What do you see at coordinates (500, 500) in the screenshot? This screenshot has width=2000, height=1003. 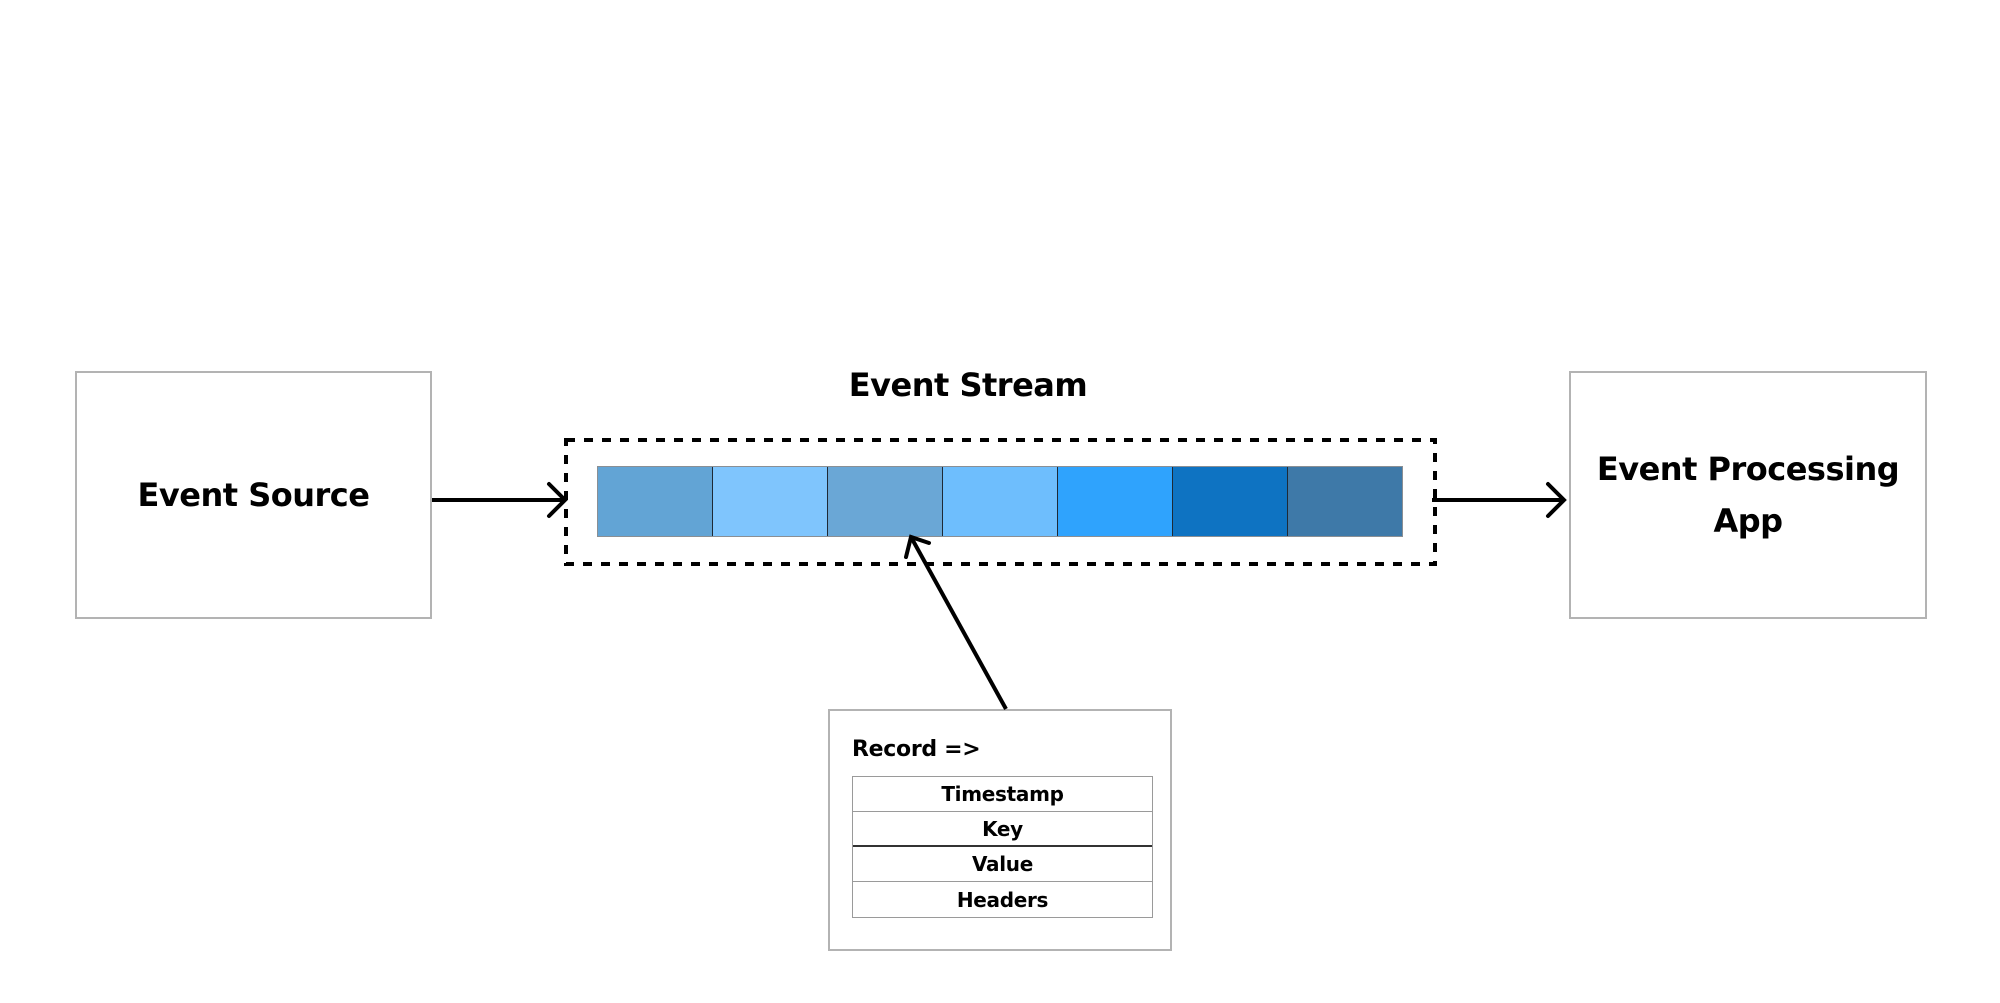 I see `edge-source-to-stream` at bounding box center [500, 500].